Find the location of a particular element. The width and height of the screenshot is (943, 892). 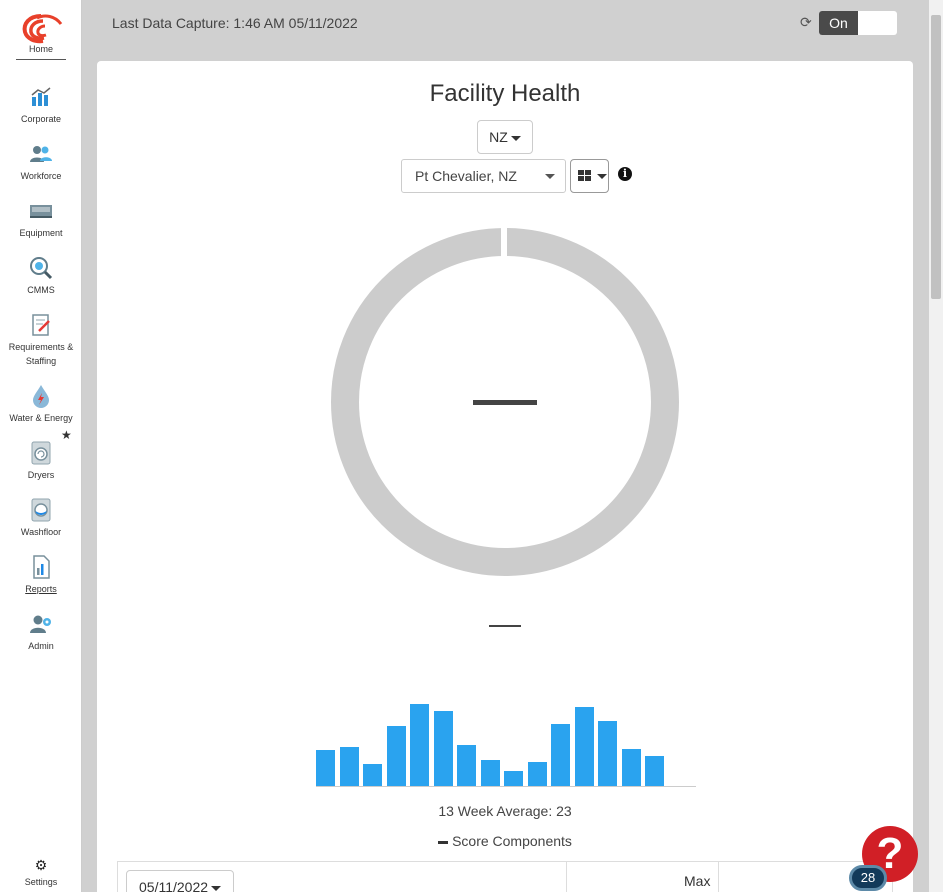

home-label: Home is located at coordinates (40, 49).